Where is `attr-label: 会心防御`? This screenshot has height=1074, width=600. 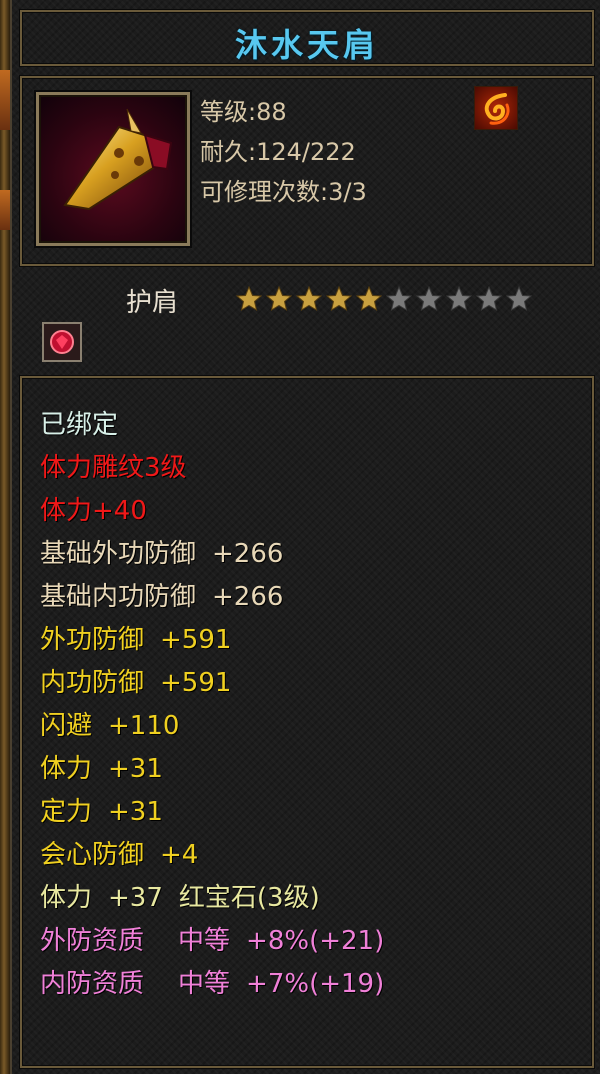 attr-label: 会心防御 is located at coordinates (92, 855).